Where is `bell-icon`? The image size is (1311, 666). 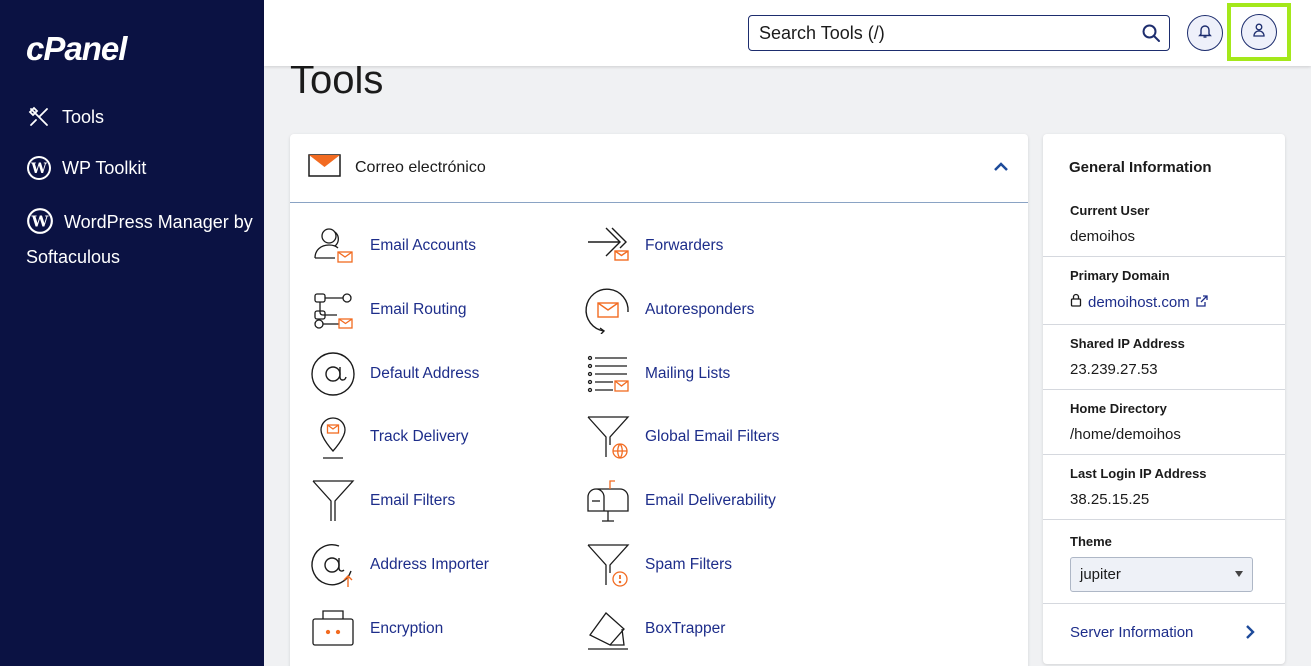
bell-icon is located at coordinates (1205, 33).